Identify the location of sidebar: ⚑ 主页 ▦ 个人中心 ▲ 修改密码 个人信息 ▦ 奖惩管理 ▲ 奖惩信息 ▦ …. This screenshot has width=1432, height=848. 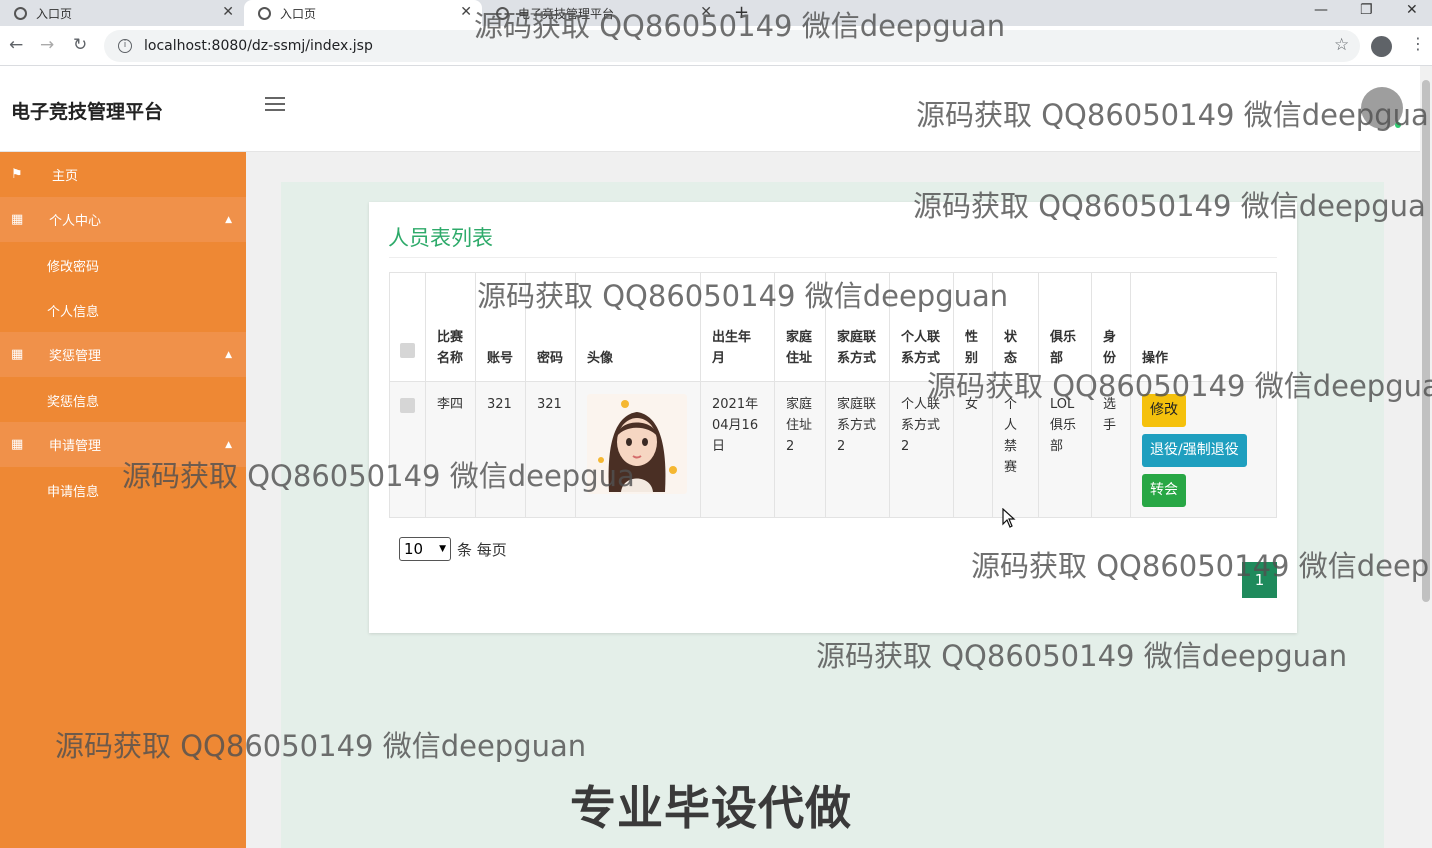
(123, 500).